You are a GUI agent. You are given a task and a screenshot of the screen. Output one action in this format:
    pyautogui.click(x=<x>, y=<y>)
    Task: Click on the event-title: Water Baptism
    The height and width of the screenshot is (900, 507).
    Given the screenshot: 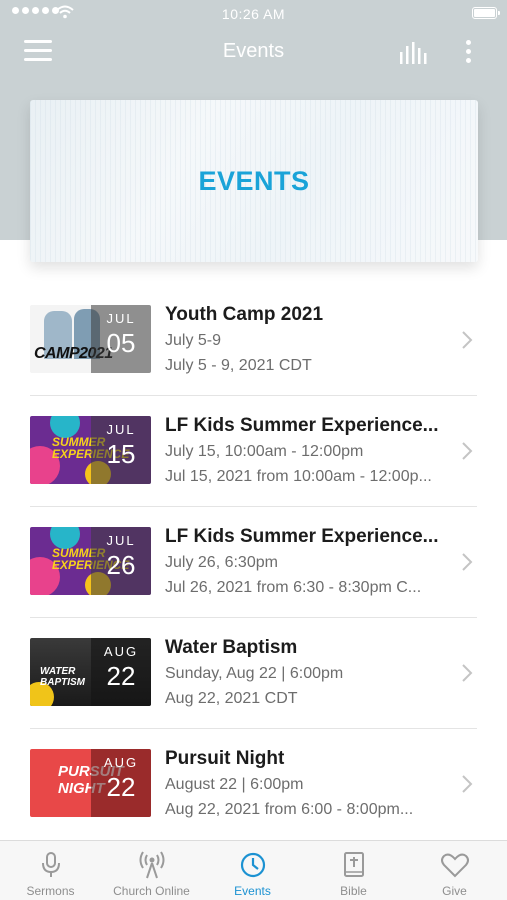 What is the action you would take?
    pyautogui.click(x=231, y=647)
    